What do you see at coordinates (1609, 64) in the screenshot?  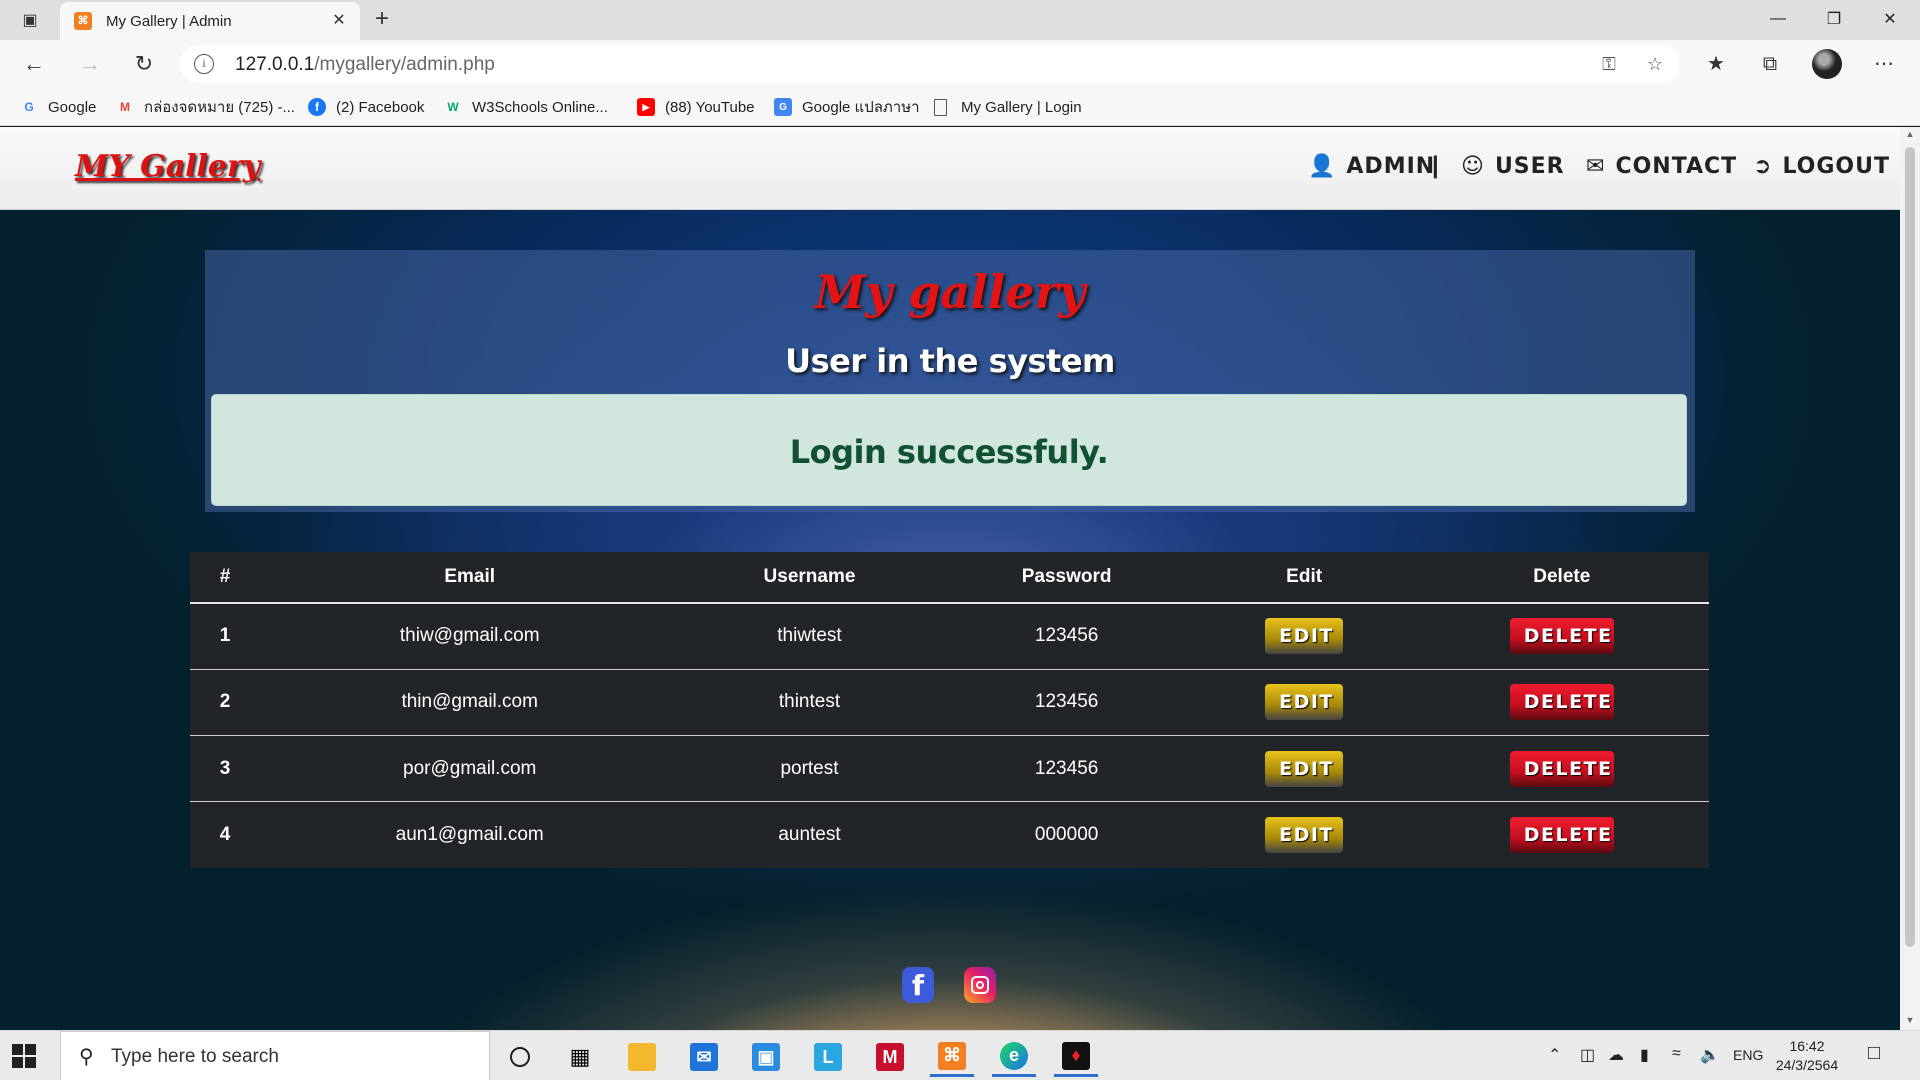 I see `key-icon: ⚿` at bounding box center [1609, 64].